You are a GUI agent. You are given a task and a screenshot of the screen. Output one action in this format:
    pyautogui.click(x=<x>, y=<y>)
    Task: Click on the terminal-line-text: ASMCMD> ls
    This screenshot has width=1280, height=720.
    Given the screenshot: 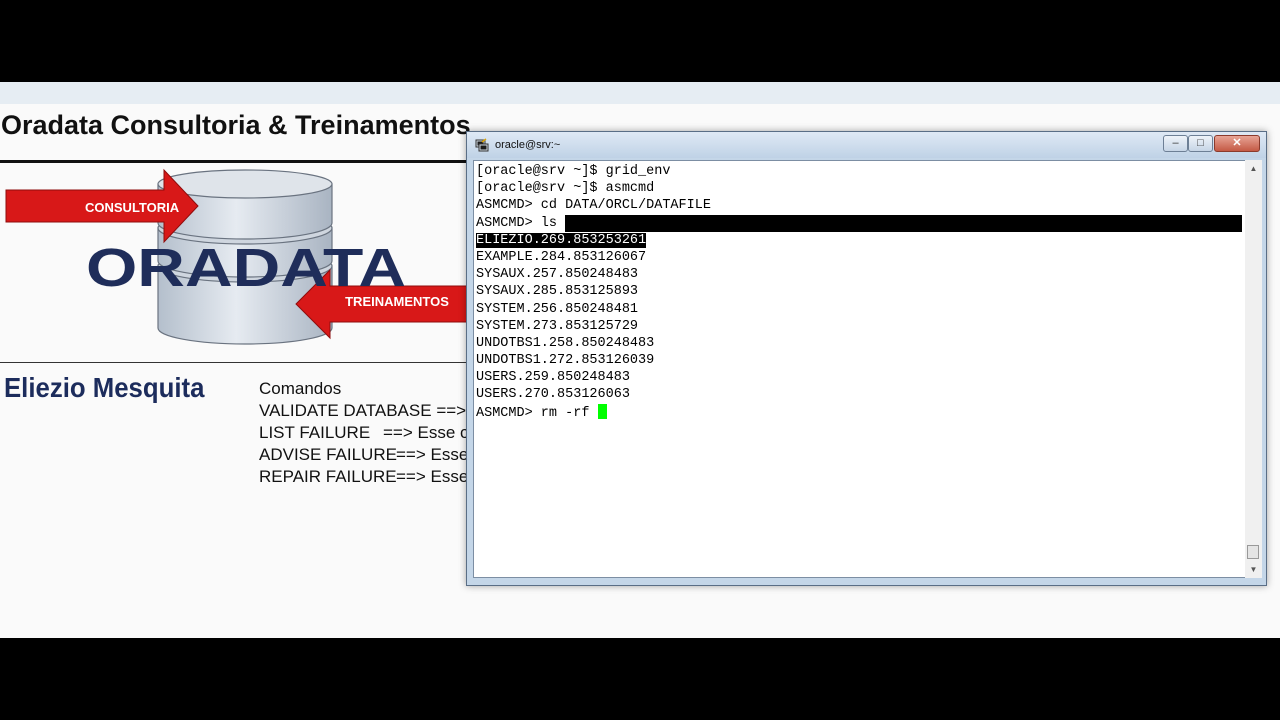 What is the action you would take?
    pyautogui.click(x=517, y=223)
    